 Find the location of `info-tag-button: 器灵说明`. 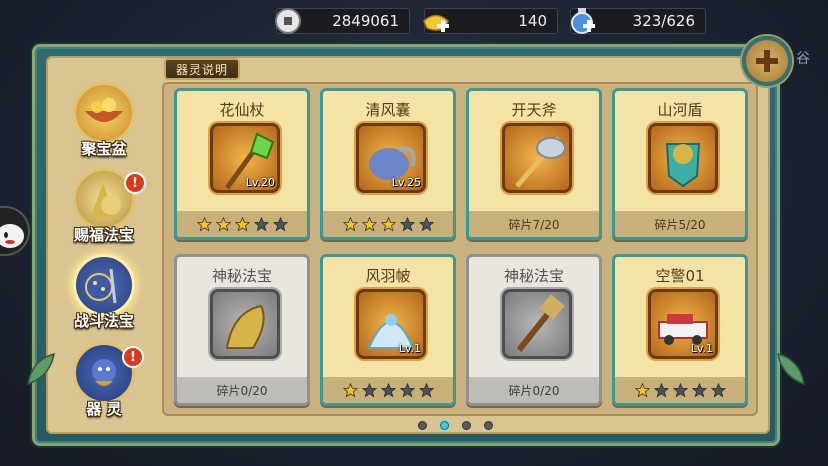

info-tag-button: 器灵说明 is located at coordinates (202, 69).